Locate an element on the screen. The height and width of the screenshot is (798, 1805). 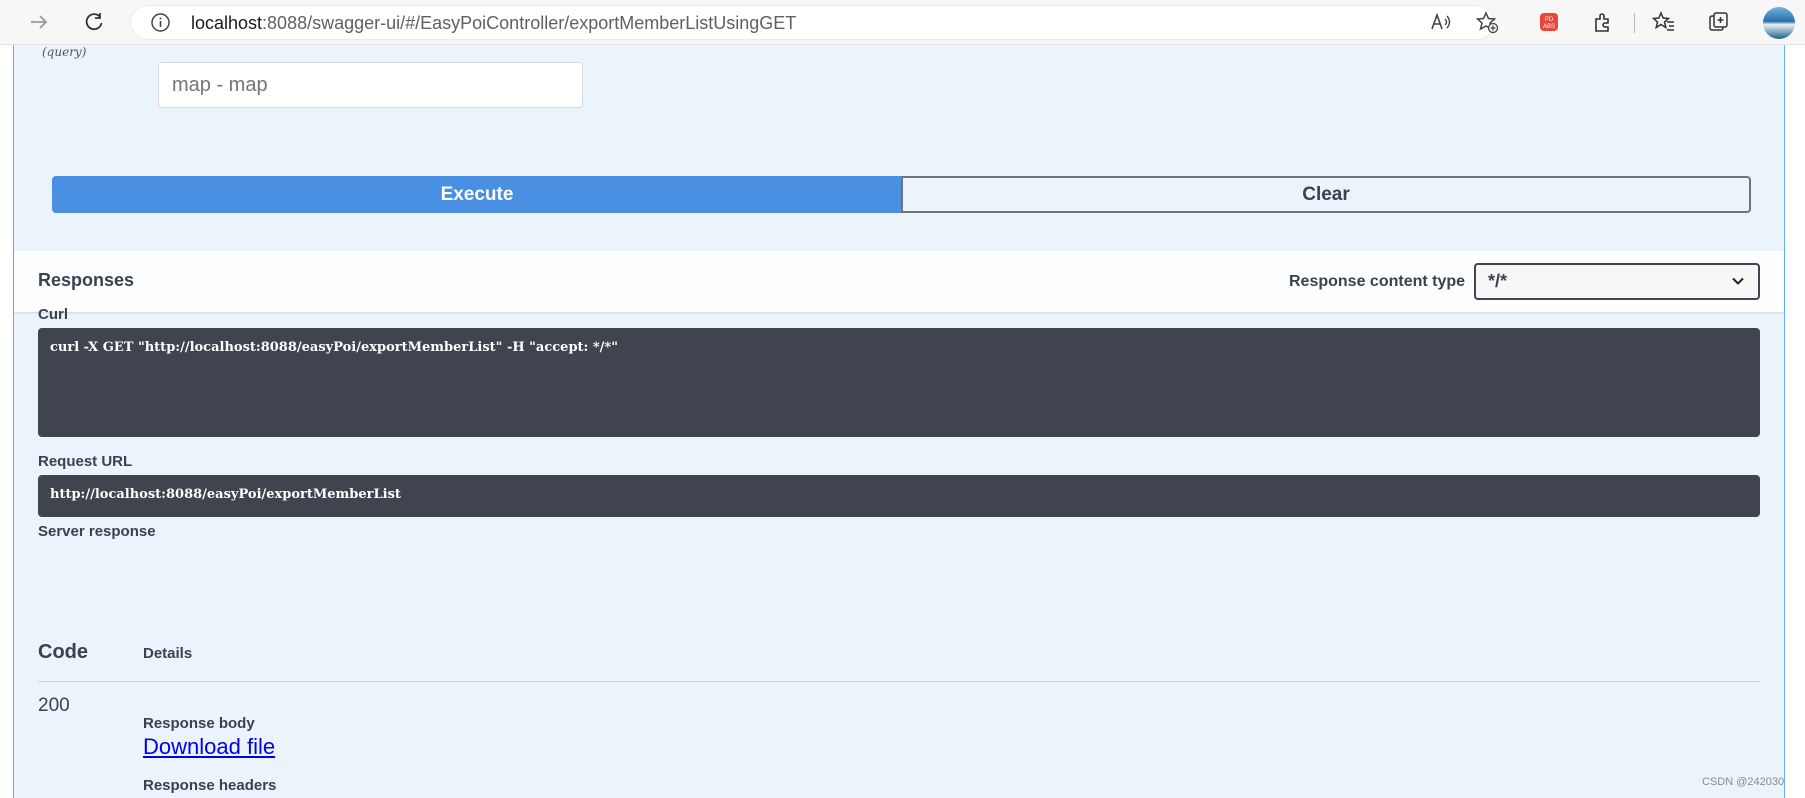
chevron-down-icon is located at coordinates (1738, 281).